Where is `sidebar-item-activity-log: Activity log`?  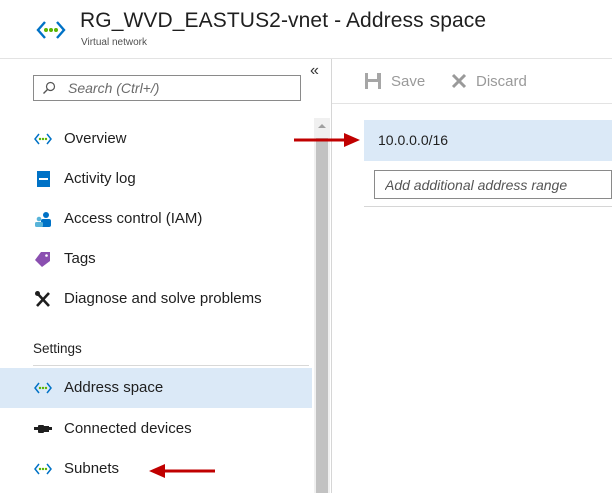 sidebar-item-activity-log: Activity log is located at coordinates (156, 179).